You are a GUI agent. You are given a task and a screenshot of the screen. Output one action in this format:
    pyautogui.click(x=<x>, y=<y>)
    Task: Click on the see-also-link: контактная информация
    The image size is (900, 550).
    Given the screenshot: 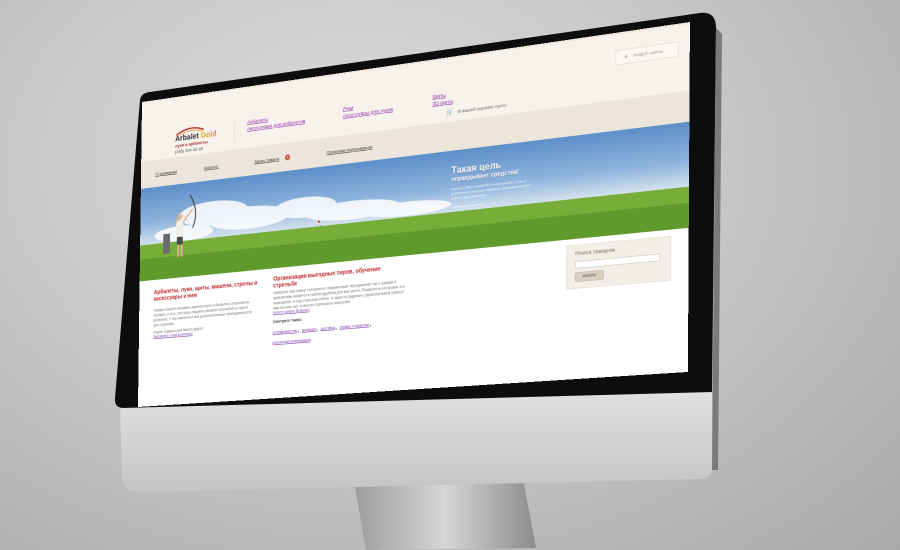 What is the action you would take?
    pyautogui.click(x=292, y=341)
    